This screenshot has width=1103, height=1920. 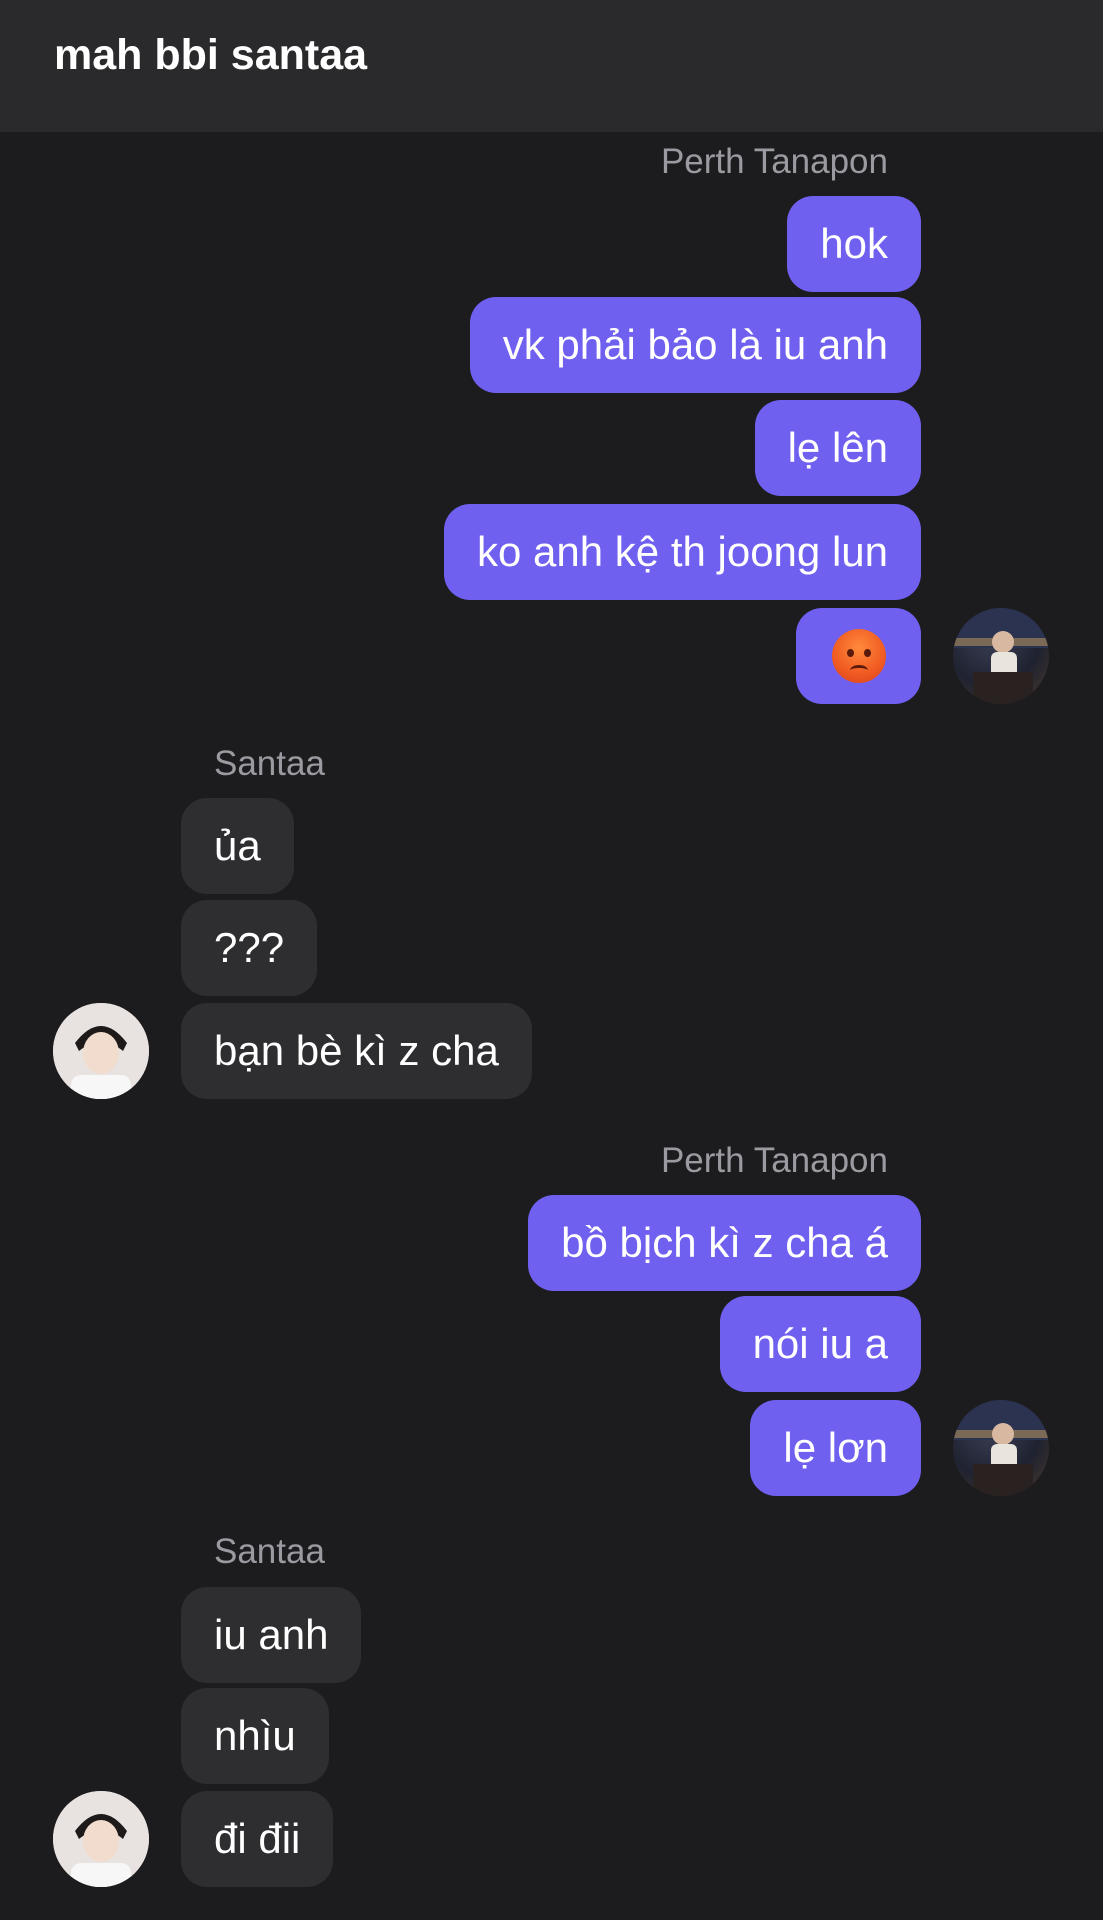 What do you see at coordinates (695, 345) in the screenshot?
I see `message-bubble: vk phải bảo là iu anh` at bounding box center [695, 345].